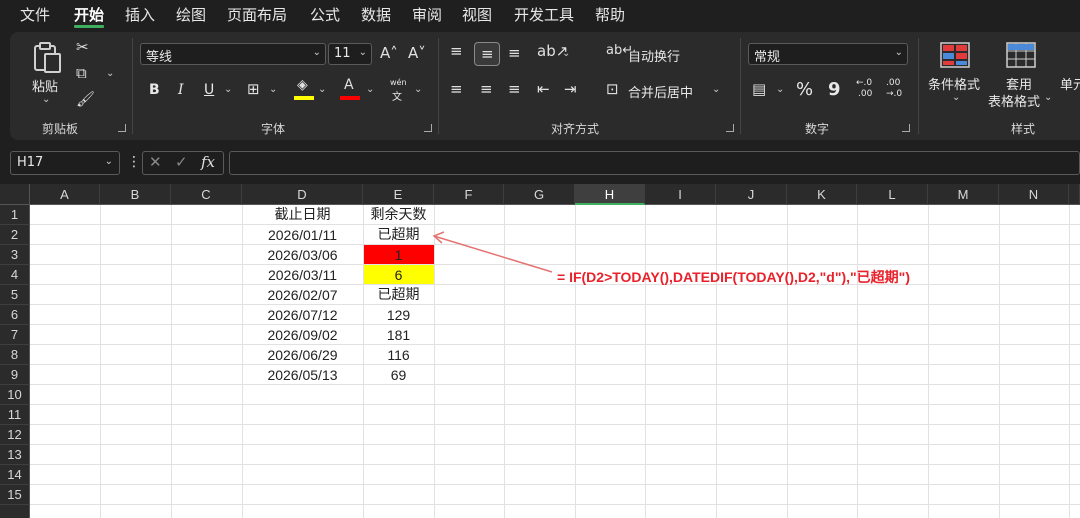  I want to click on align-center-icon: ≡, so click(486, 89).